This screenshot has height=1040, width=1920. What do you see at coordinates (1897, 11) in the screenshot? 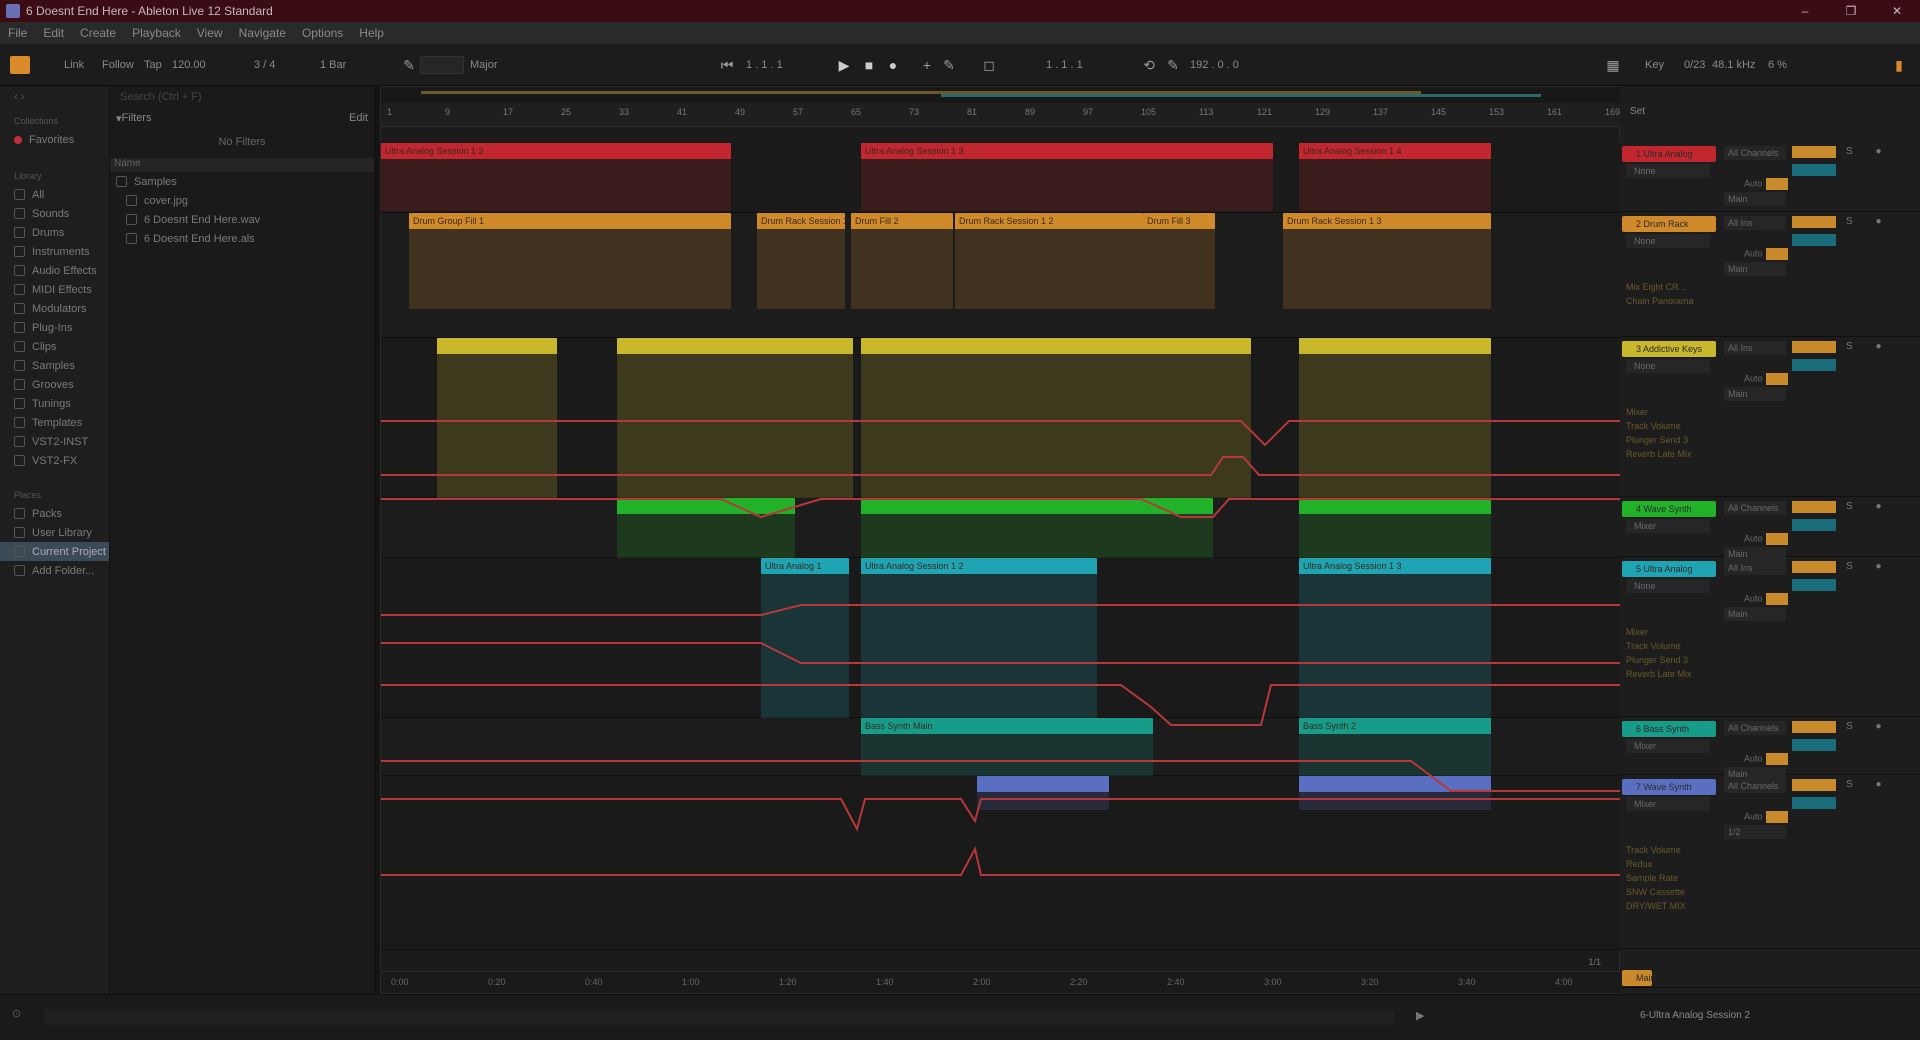
I see `close-button: ✕` at bounding box center [1897, 11].